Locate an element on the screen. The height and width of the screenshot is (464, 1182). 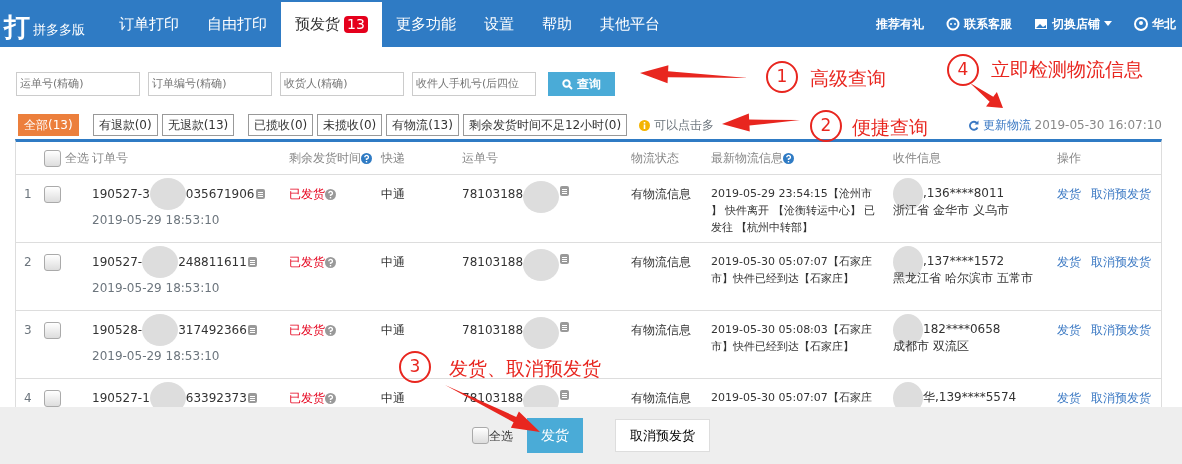
cancel-button: 取消预发货 is located at coordinates (662, 435).